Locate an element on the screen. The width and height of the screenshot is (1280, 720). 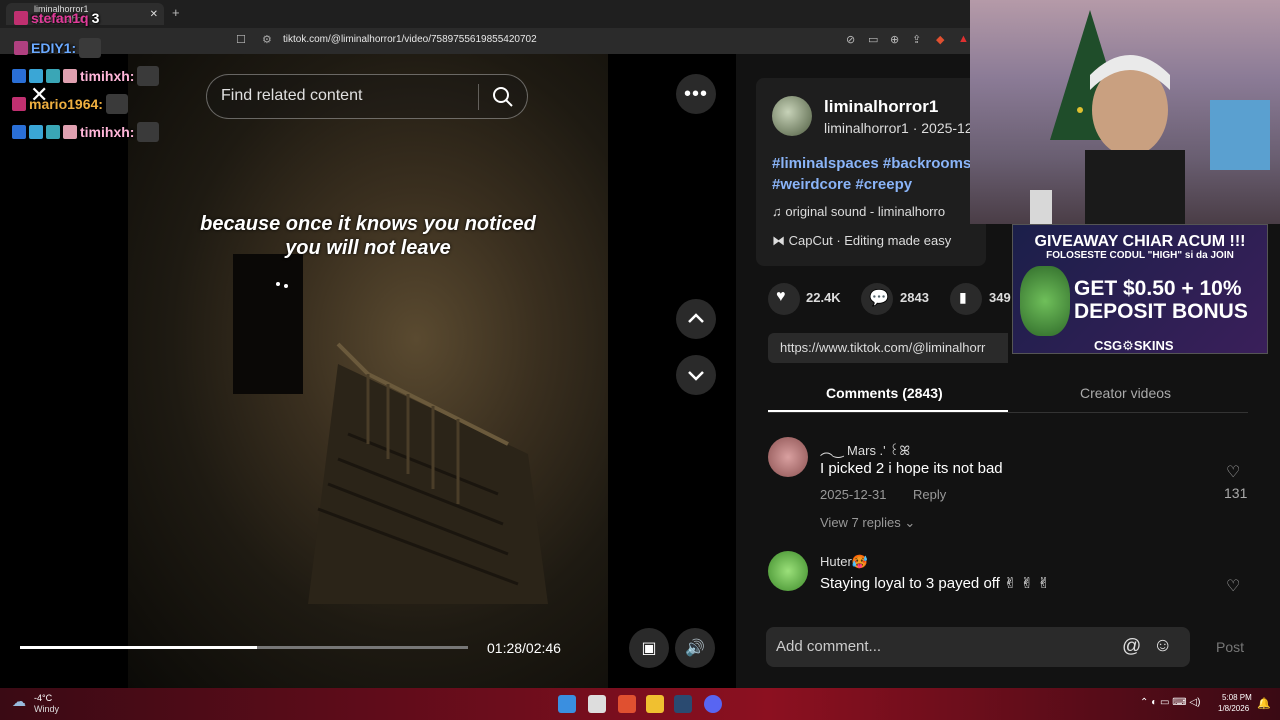
commenter-name: Huter🥵 is located at coordinates (844, 562).